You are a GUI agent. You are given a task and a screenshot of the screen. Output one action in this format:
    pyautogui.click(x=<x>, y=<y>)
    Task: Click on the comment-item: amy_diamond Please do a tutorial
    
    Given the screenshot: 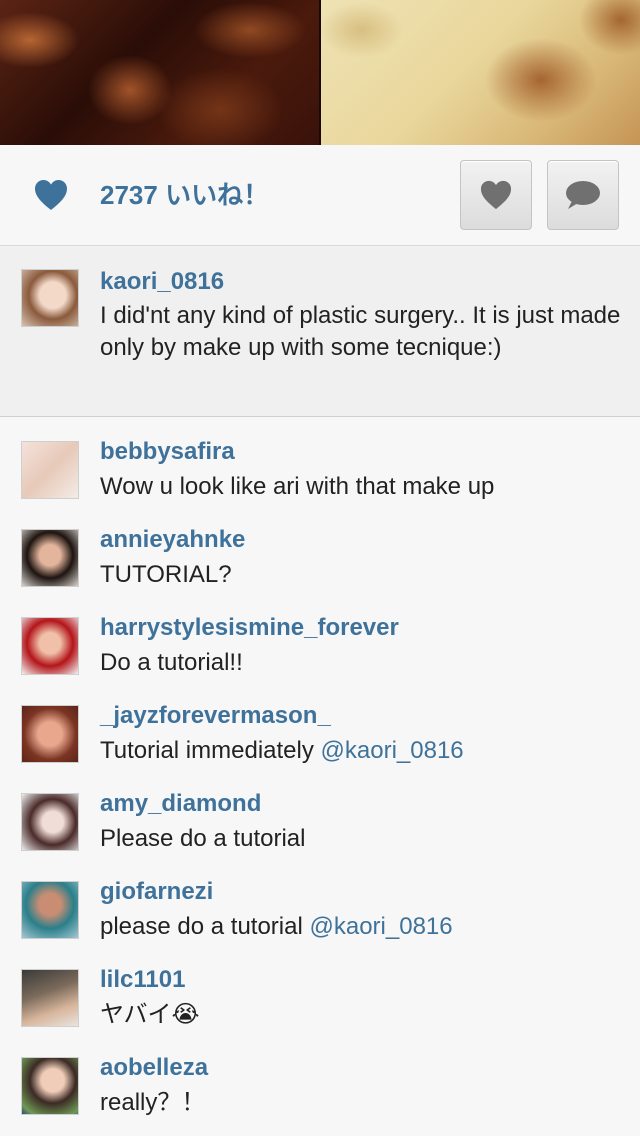 What is the action you would take?
    pyautogui.click(x=320, y=833)
    